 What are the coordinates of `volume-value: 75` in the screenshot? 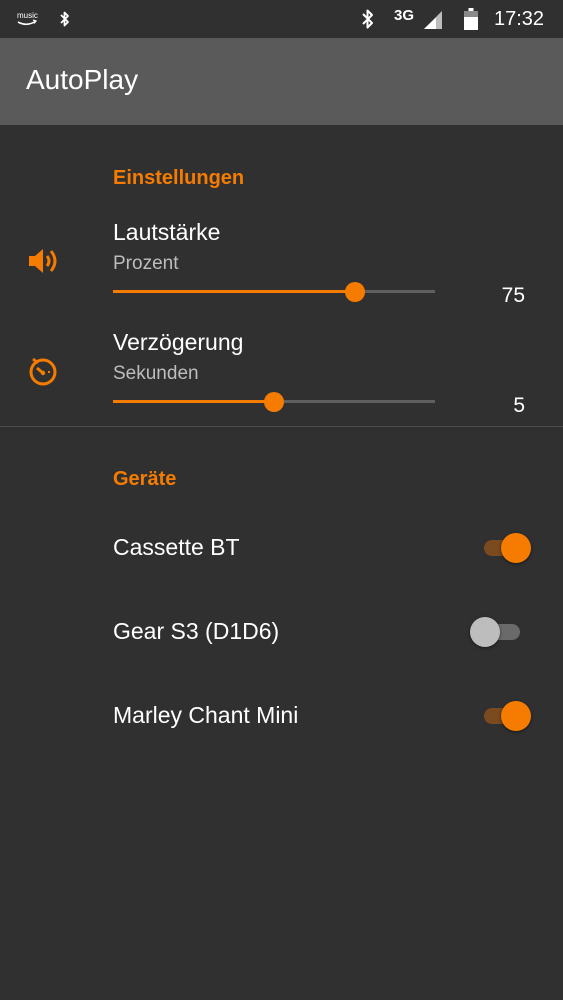 It's located at (513, 295).